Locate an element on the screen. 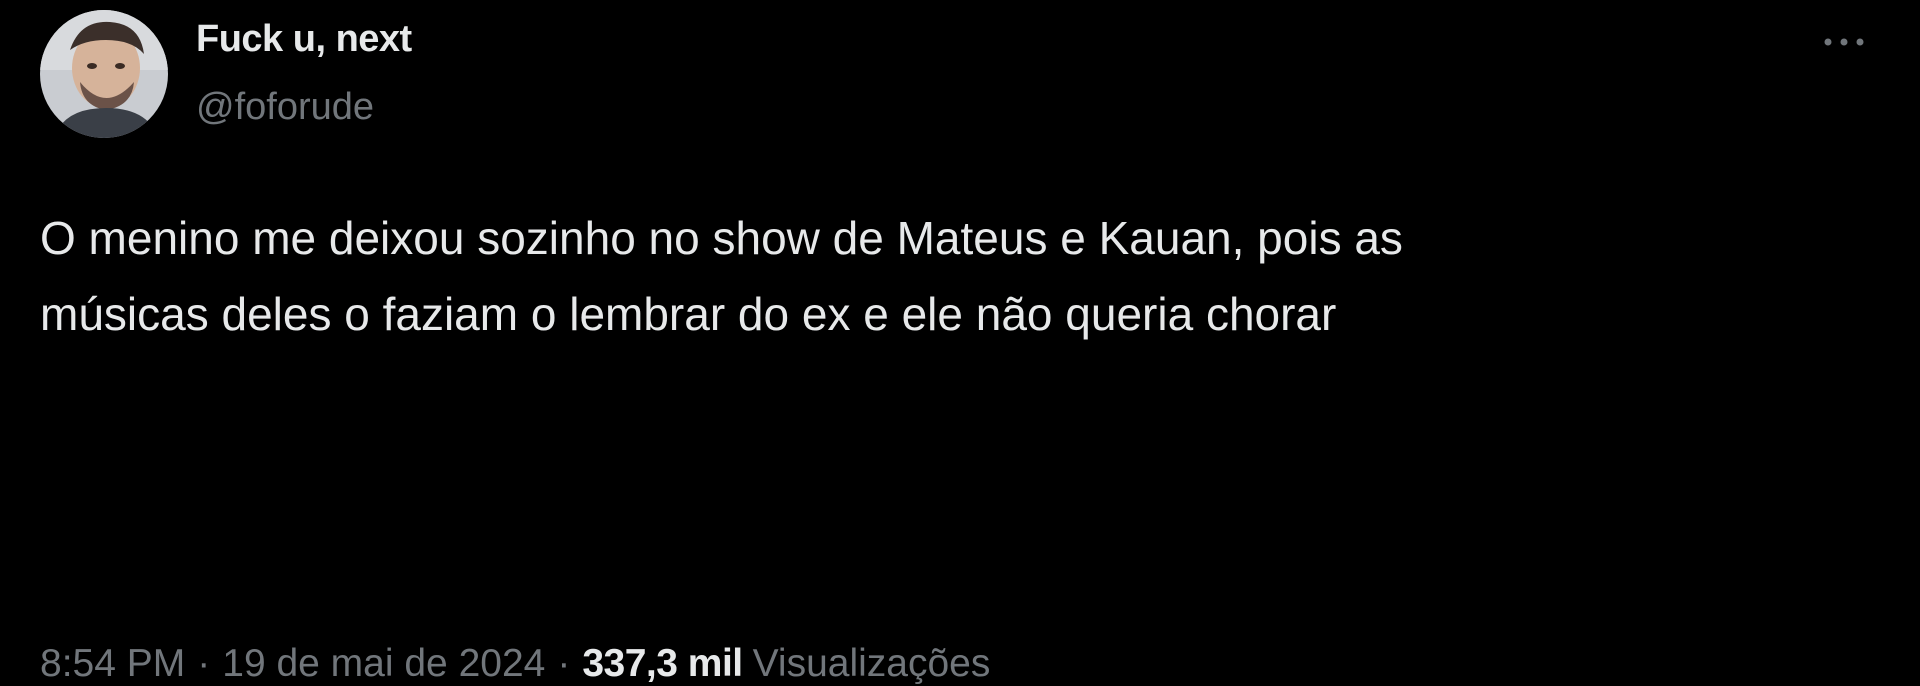  tweet-time: 8:54 PM is located at coordinates (112, 664).